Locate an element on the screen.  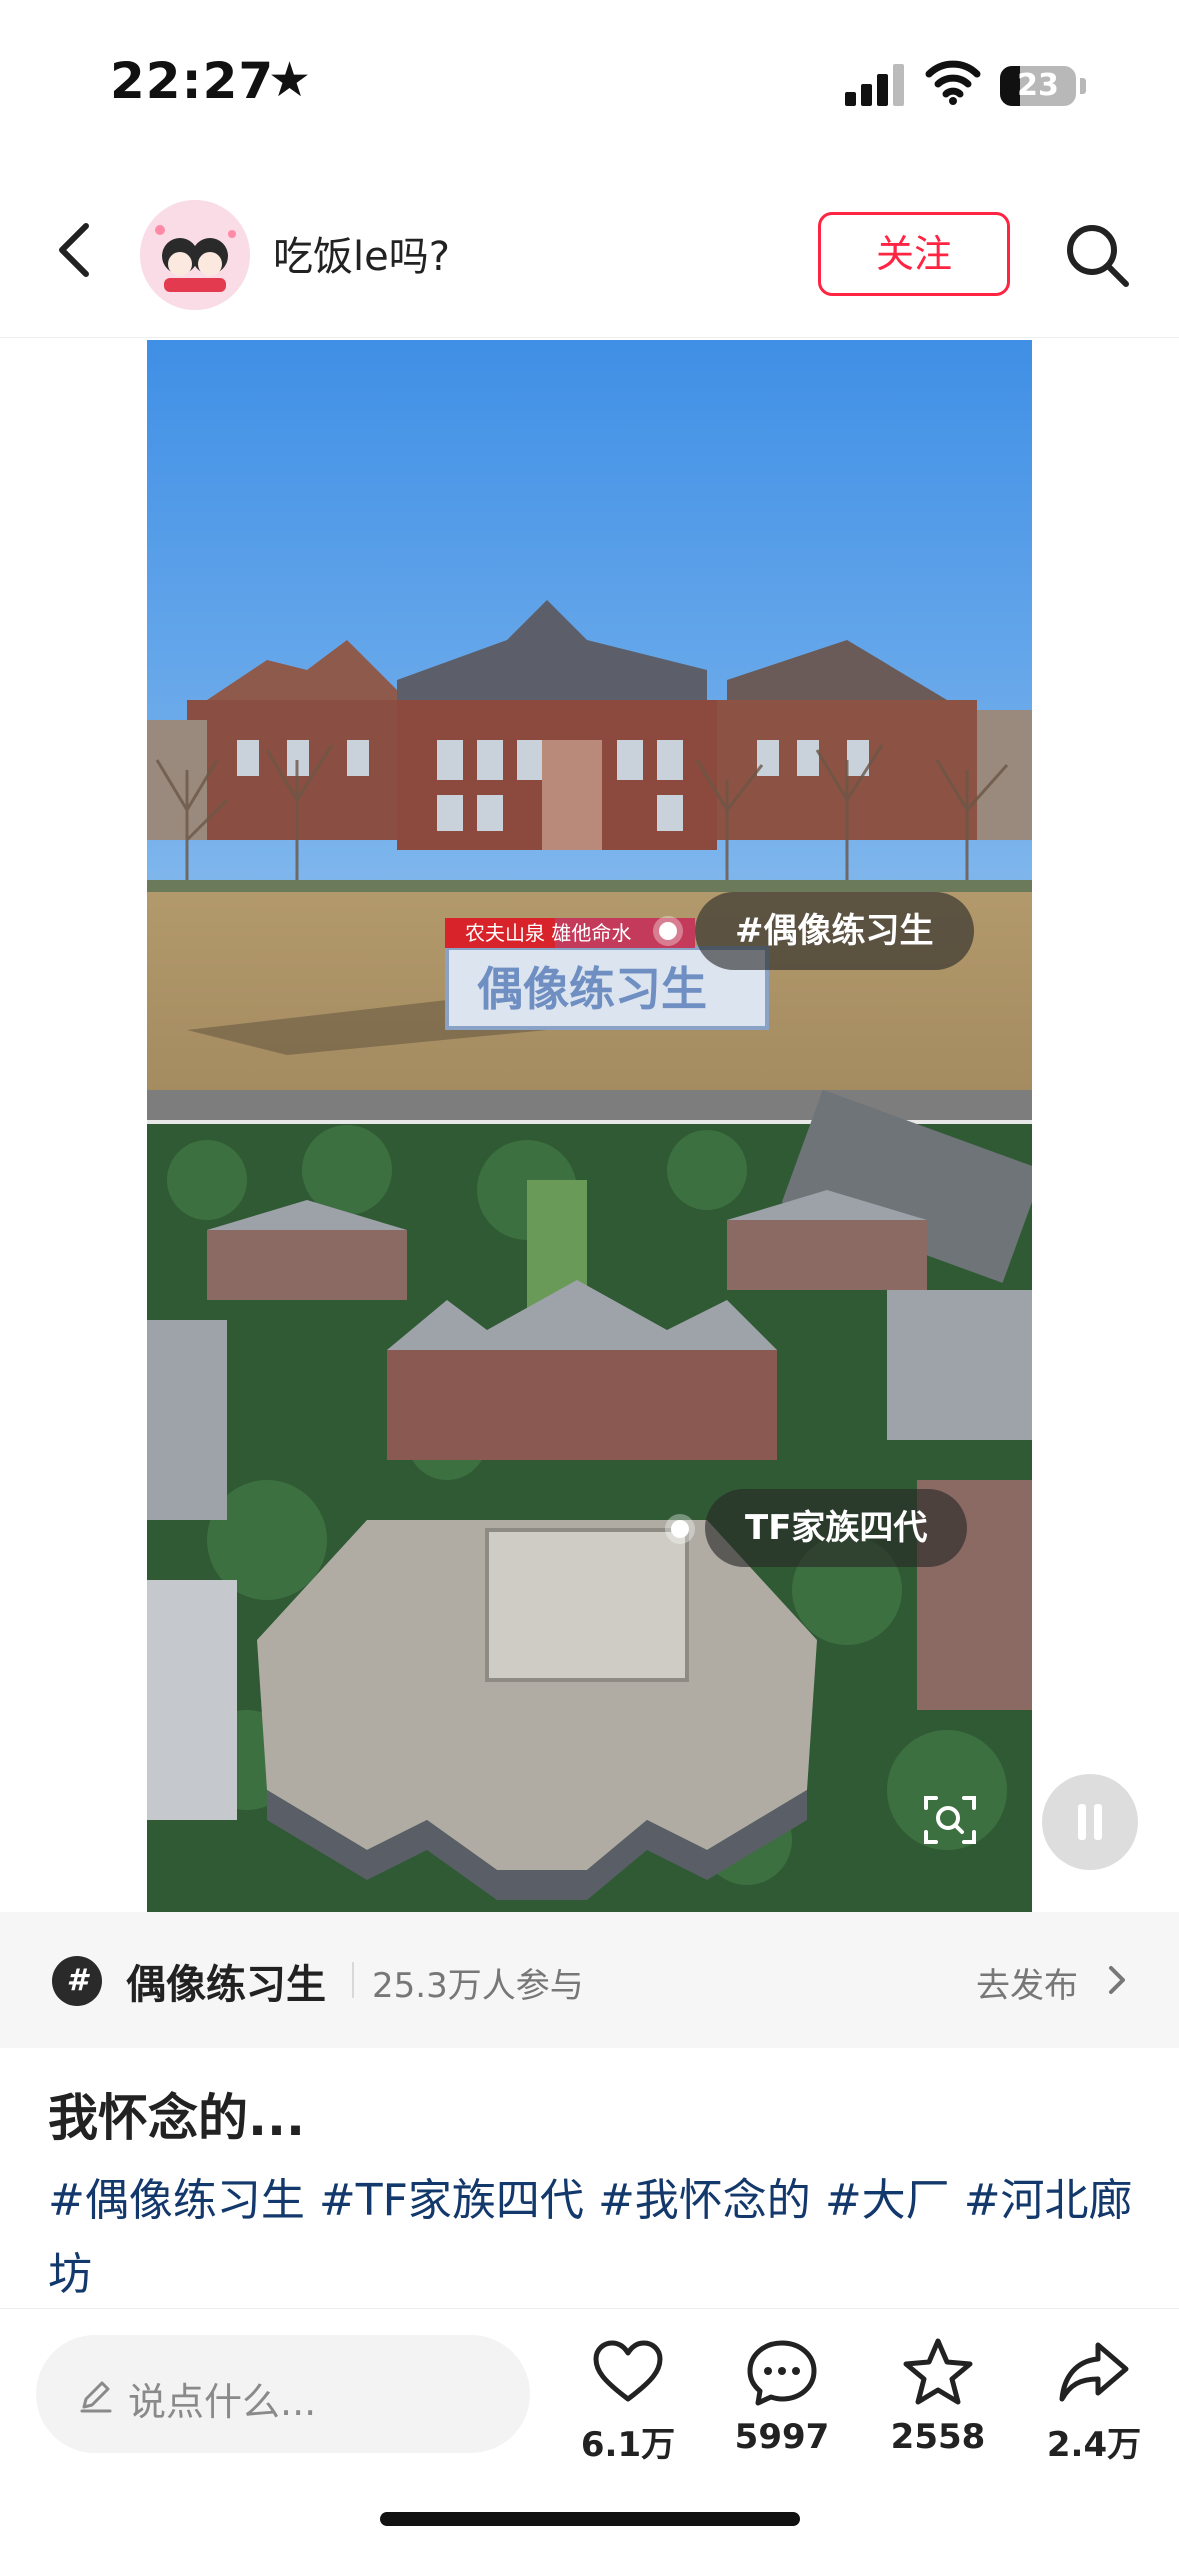
battery-cap is located at coordinates (1083, 86).